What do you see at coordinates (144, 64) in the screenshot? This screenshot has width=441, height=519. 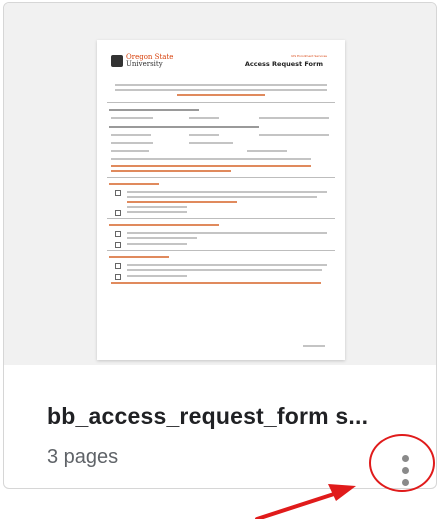 I see `logo-line-2: University` at bounding box center [144, 64].